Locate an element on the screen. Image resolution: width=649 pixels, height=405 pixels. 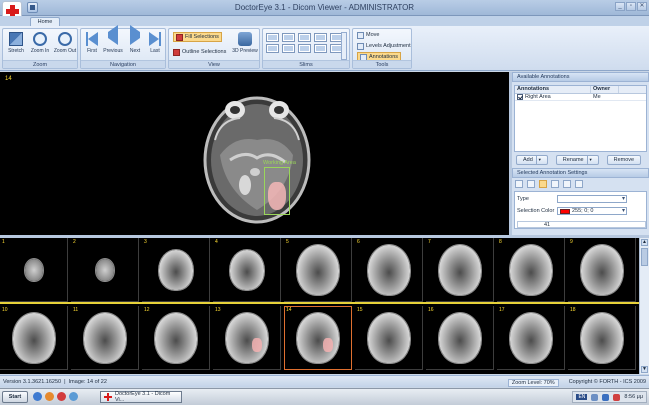
language-indicator: EN is located at coordinates (582, 397).